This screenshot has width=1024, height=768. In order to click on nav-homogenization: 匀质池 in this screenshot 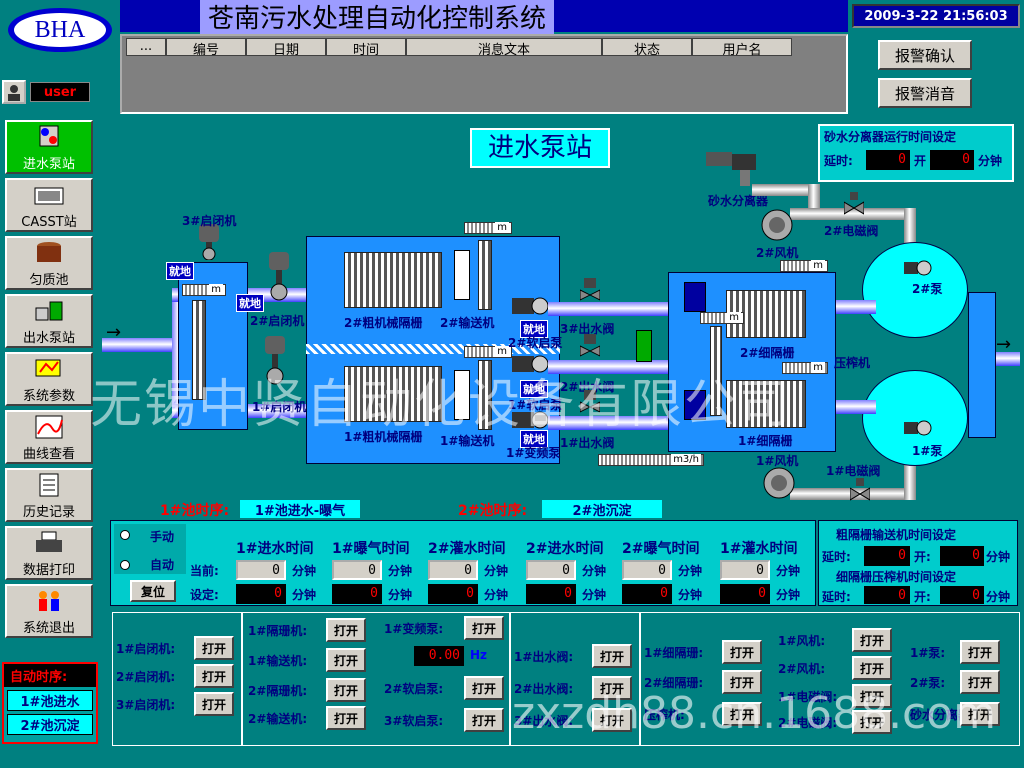, I will do `click(49, 263)`.